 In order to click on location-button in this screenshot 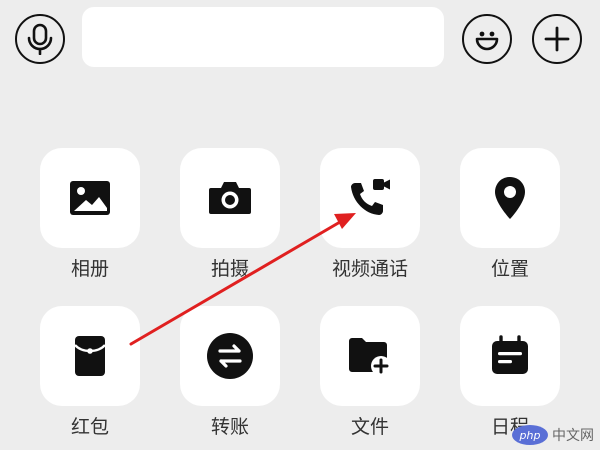, I will do `click(510, 198)`.